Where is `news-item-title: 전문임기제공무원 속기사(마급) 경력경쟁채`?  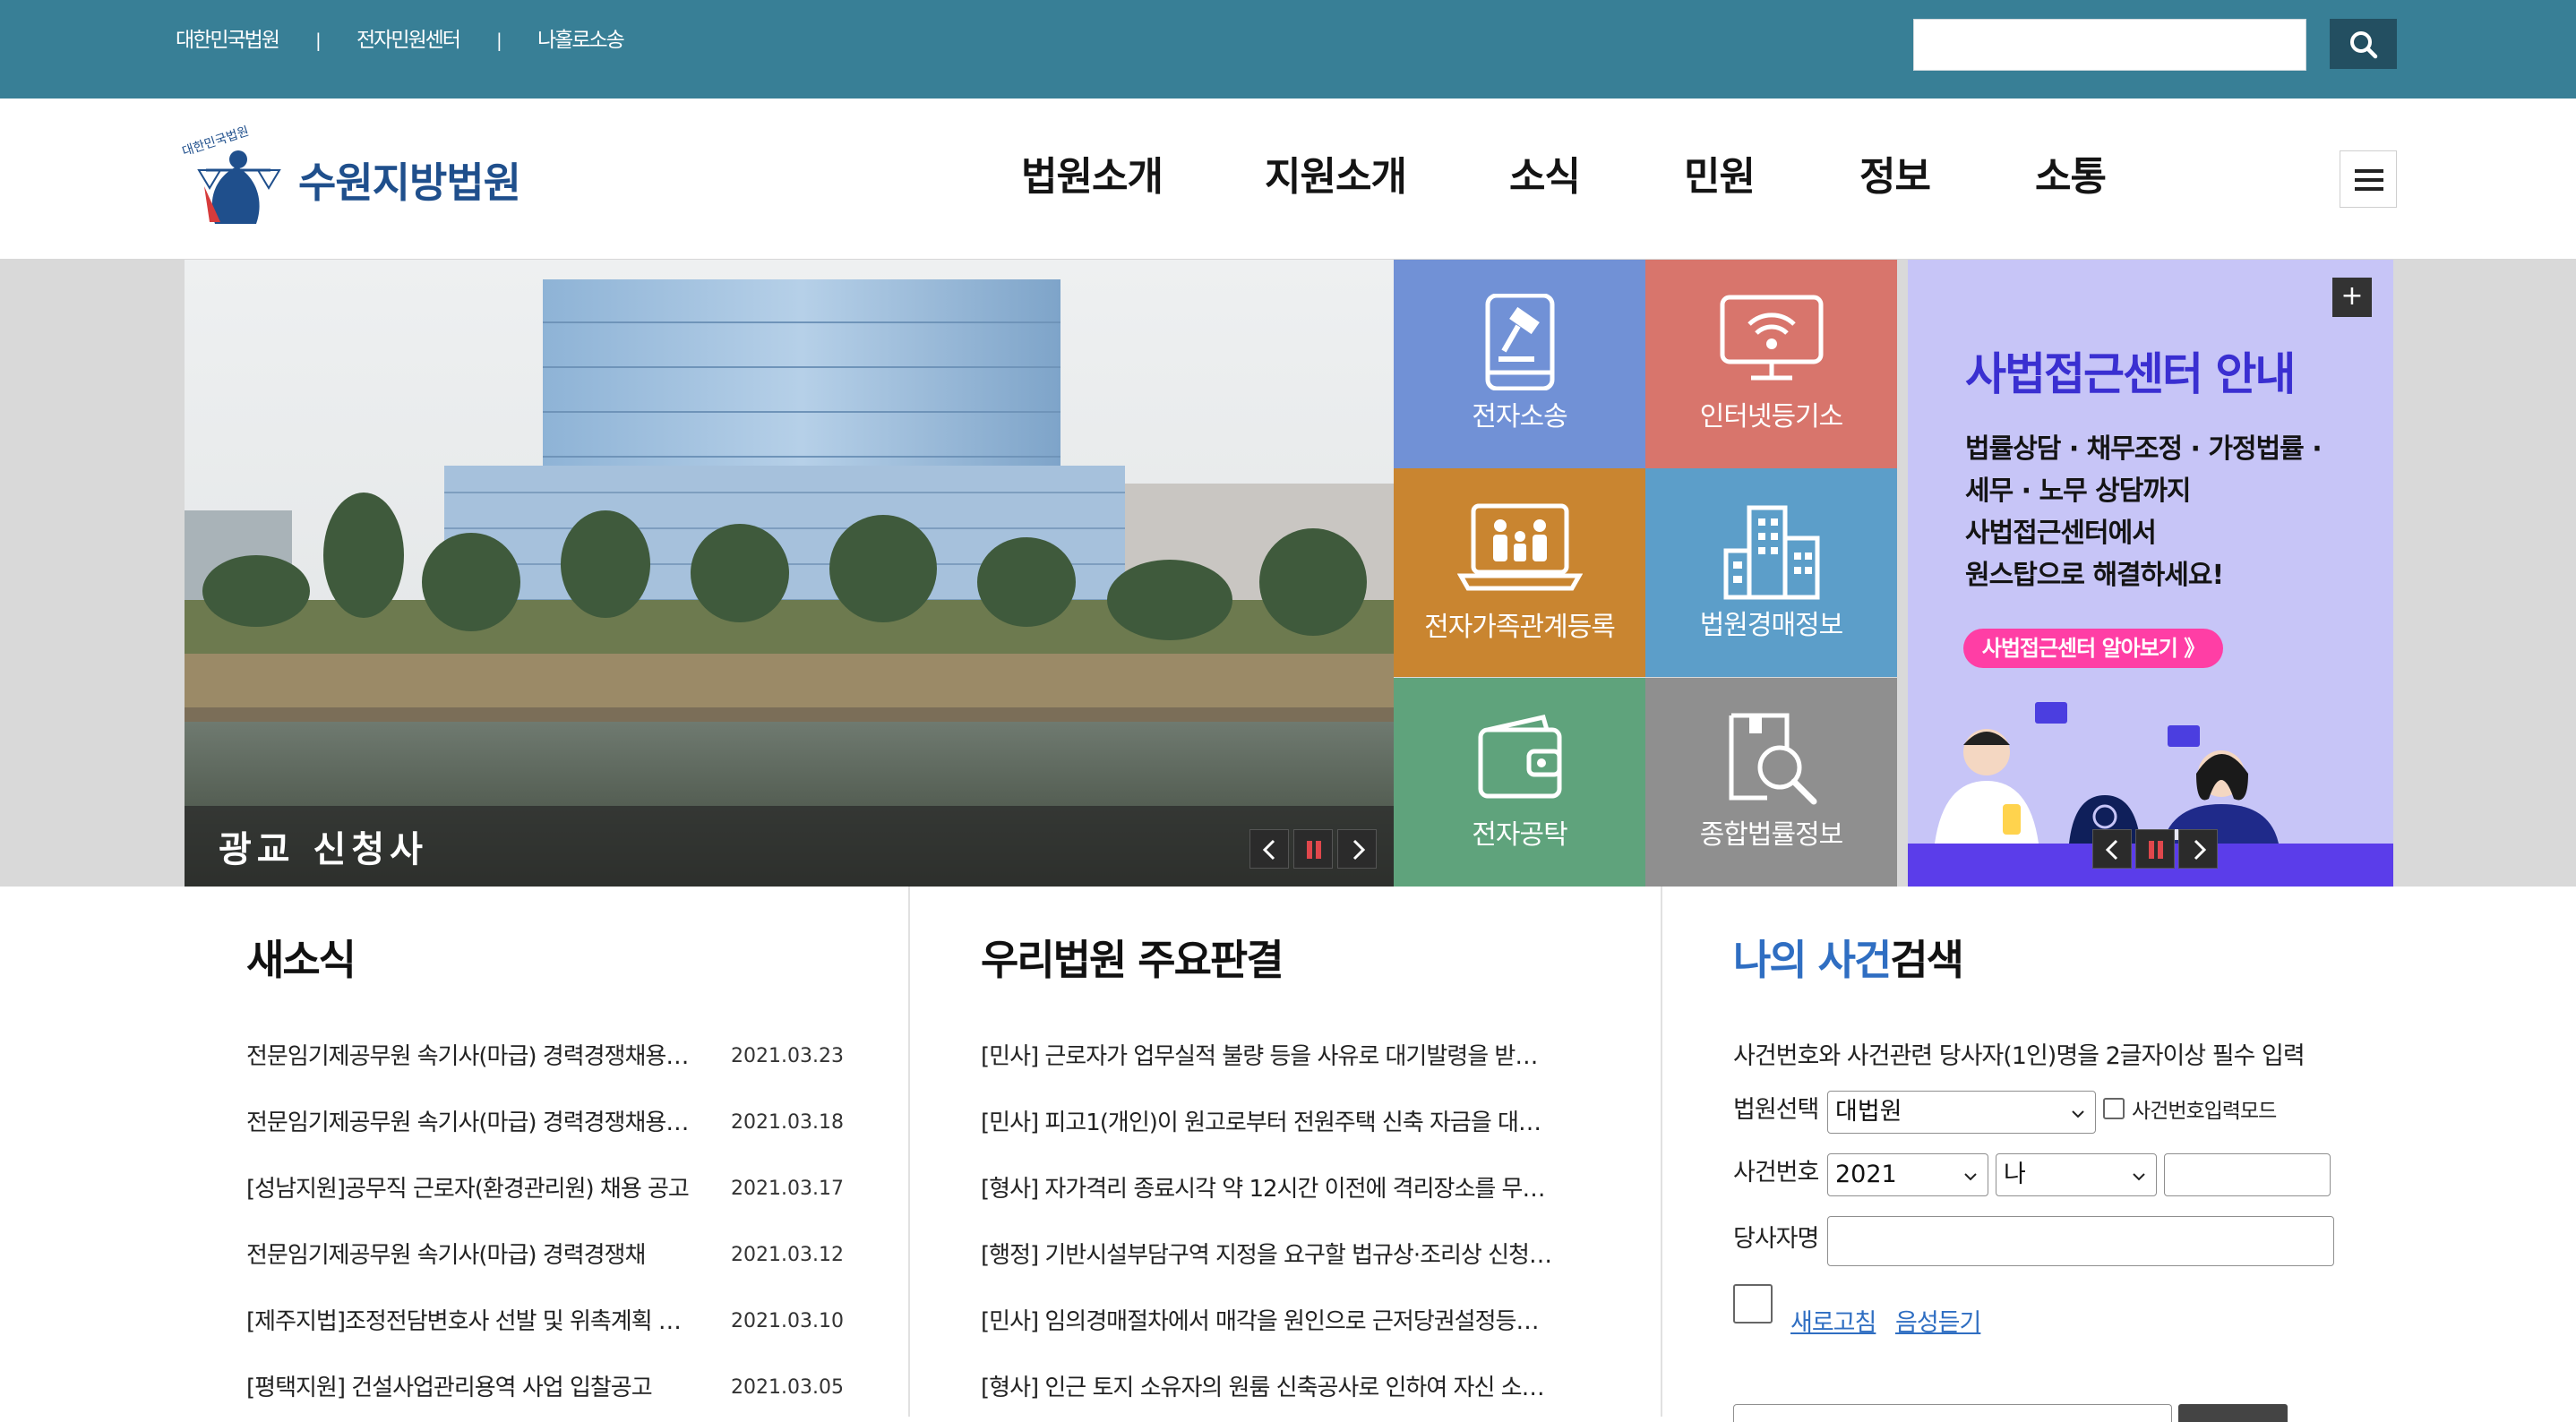
news-item-title: 전문임기제공무원 속기사(마급) 경력경쟁채 is located at coordinates (468, 1255).